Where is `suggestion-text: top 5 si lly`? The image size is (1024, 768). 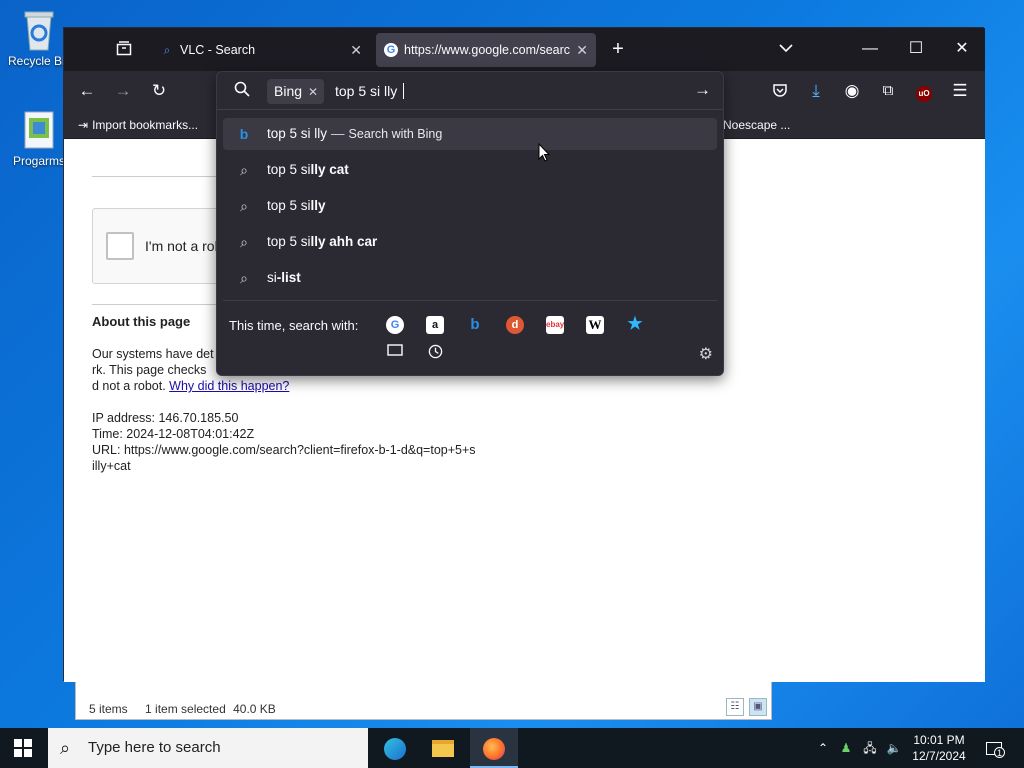 suggestion-text: top 5 si lly is located at coordinates (297, 133).